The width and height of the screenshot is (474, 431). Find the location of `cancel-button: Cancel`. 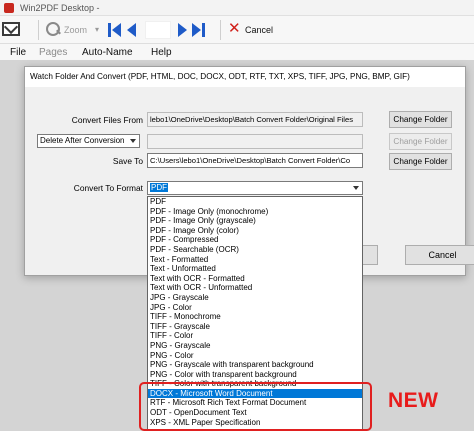

cancel-button: Cancel is located at coordinates (259, 30).